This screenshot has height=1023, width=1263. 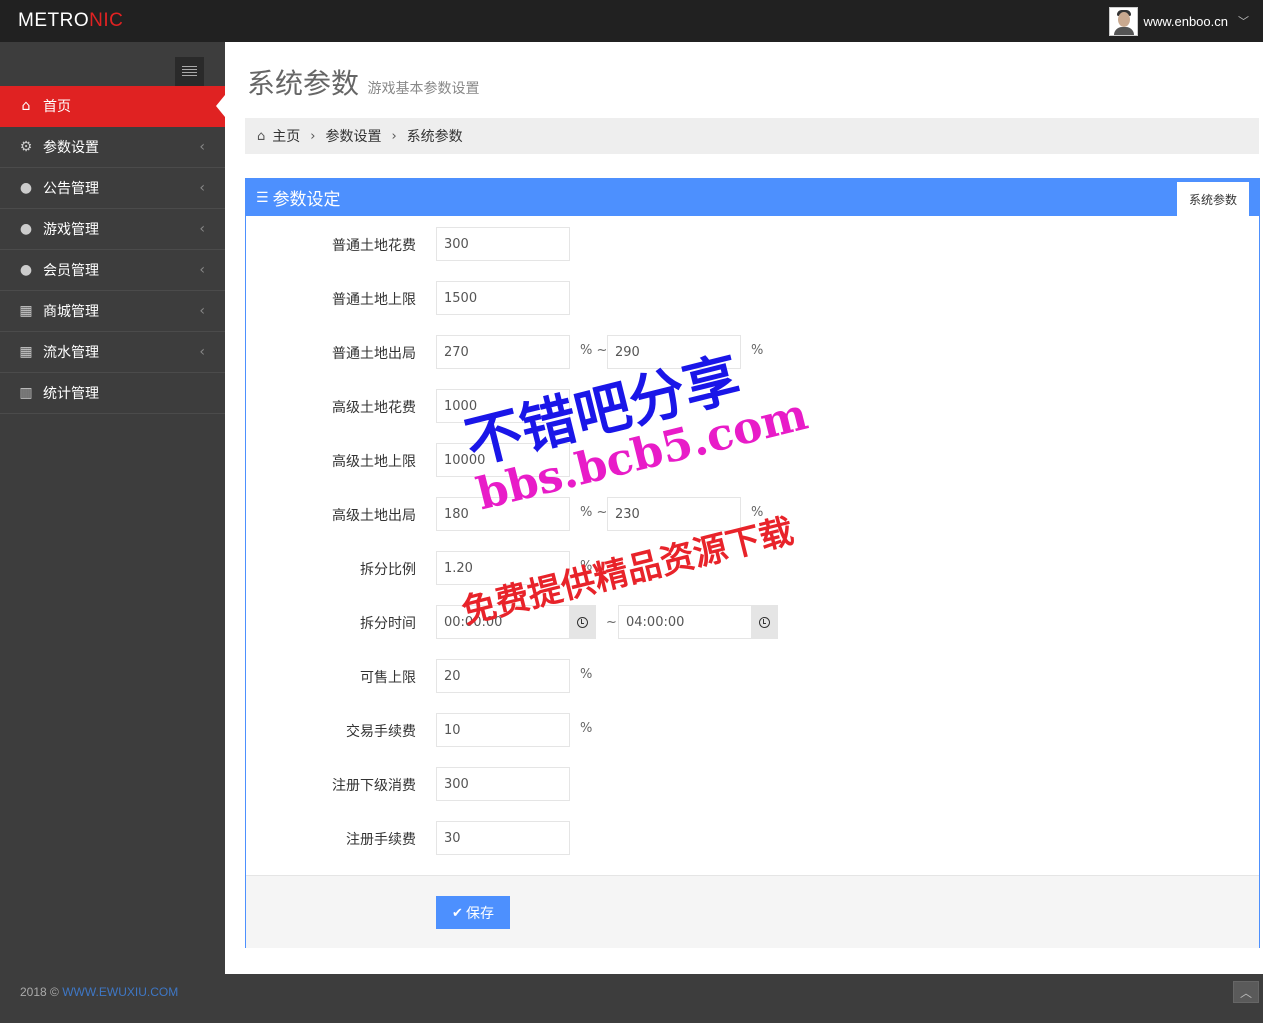 What do you see at coordinates (189, 71) in the screenshot?
I see `sidebar-toggle-button` at bounding box center [189, 71].